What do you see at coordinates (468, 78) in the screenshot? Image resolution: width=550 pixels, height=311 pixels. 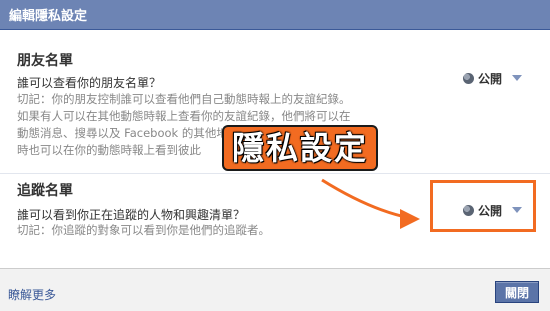 I see `globe-icon` at bounding box center [468, 78].